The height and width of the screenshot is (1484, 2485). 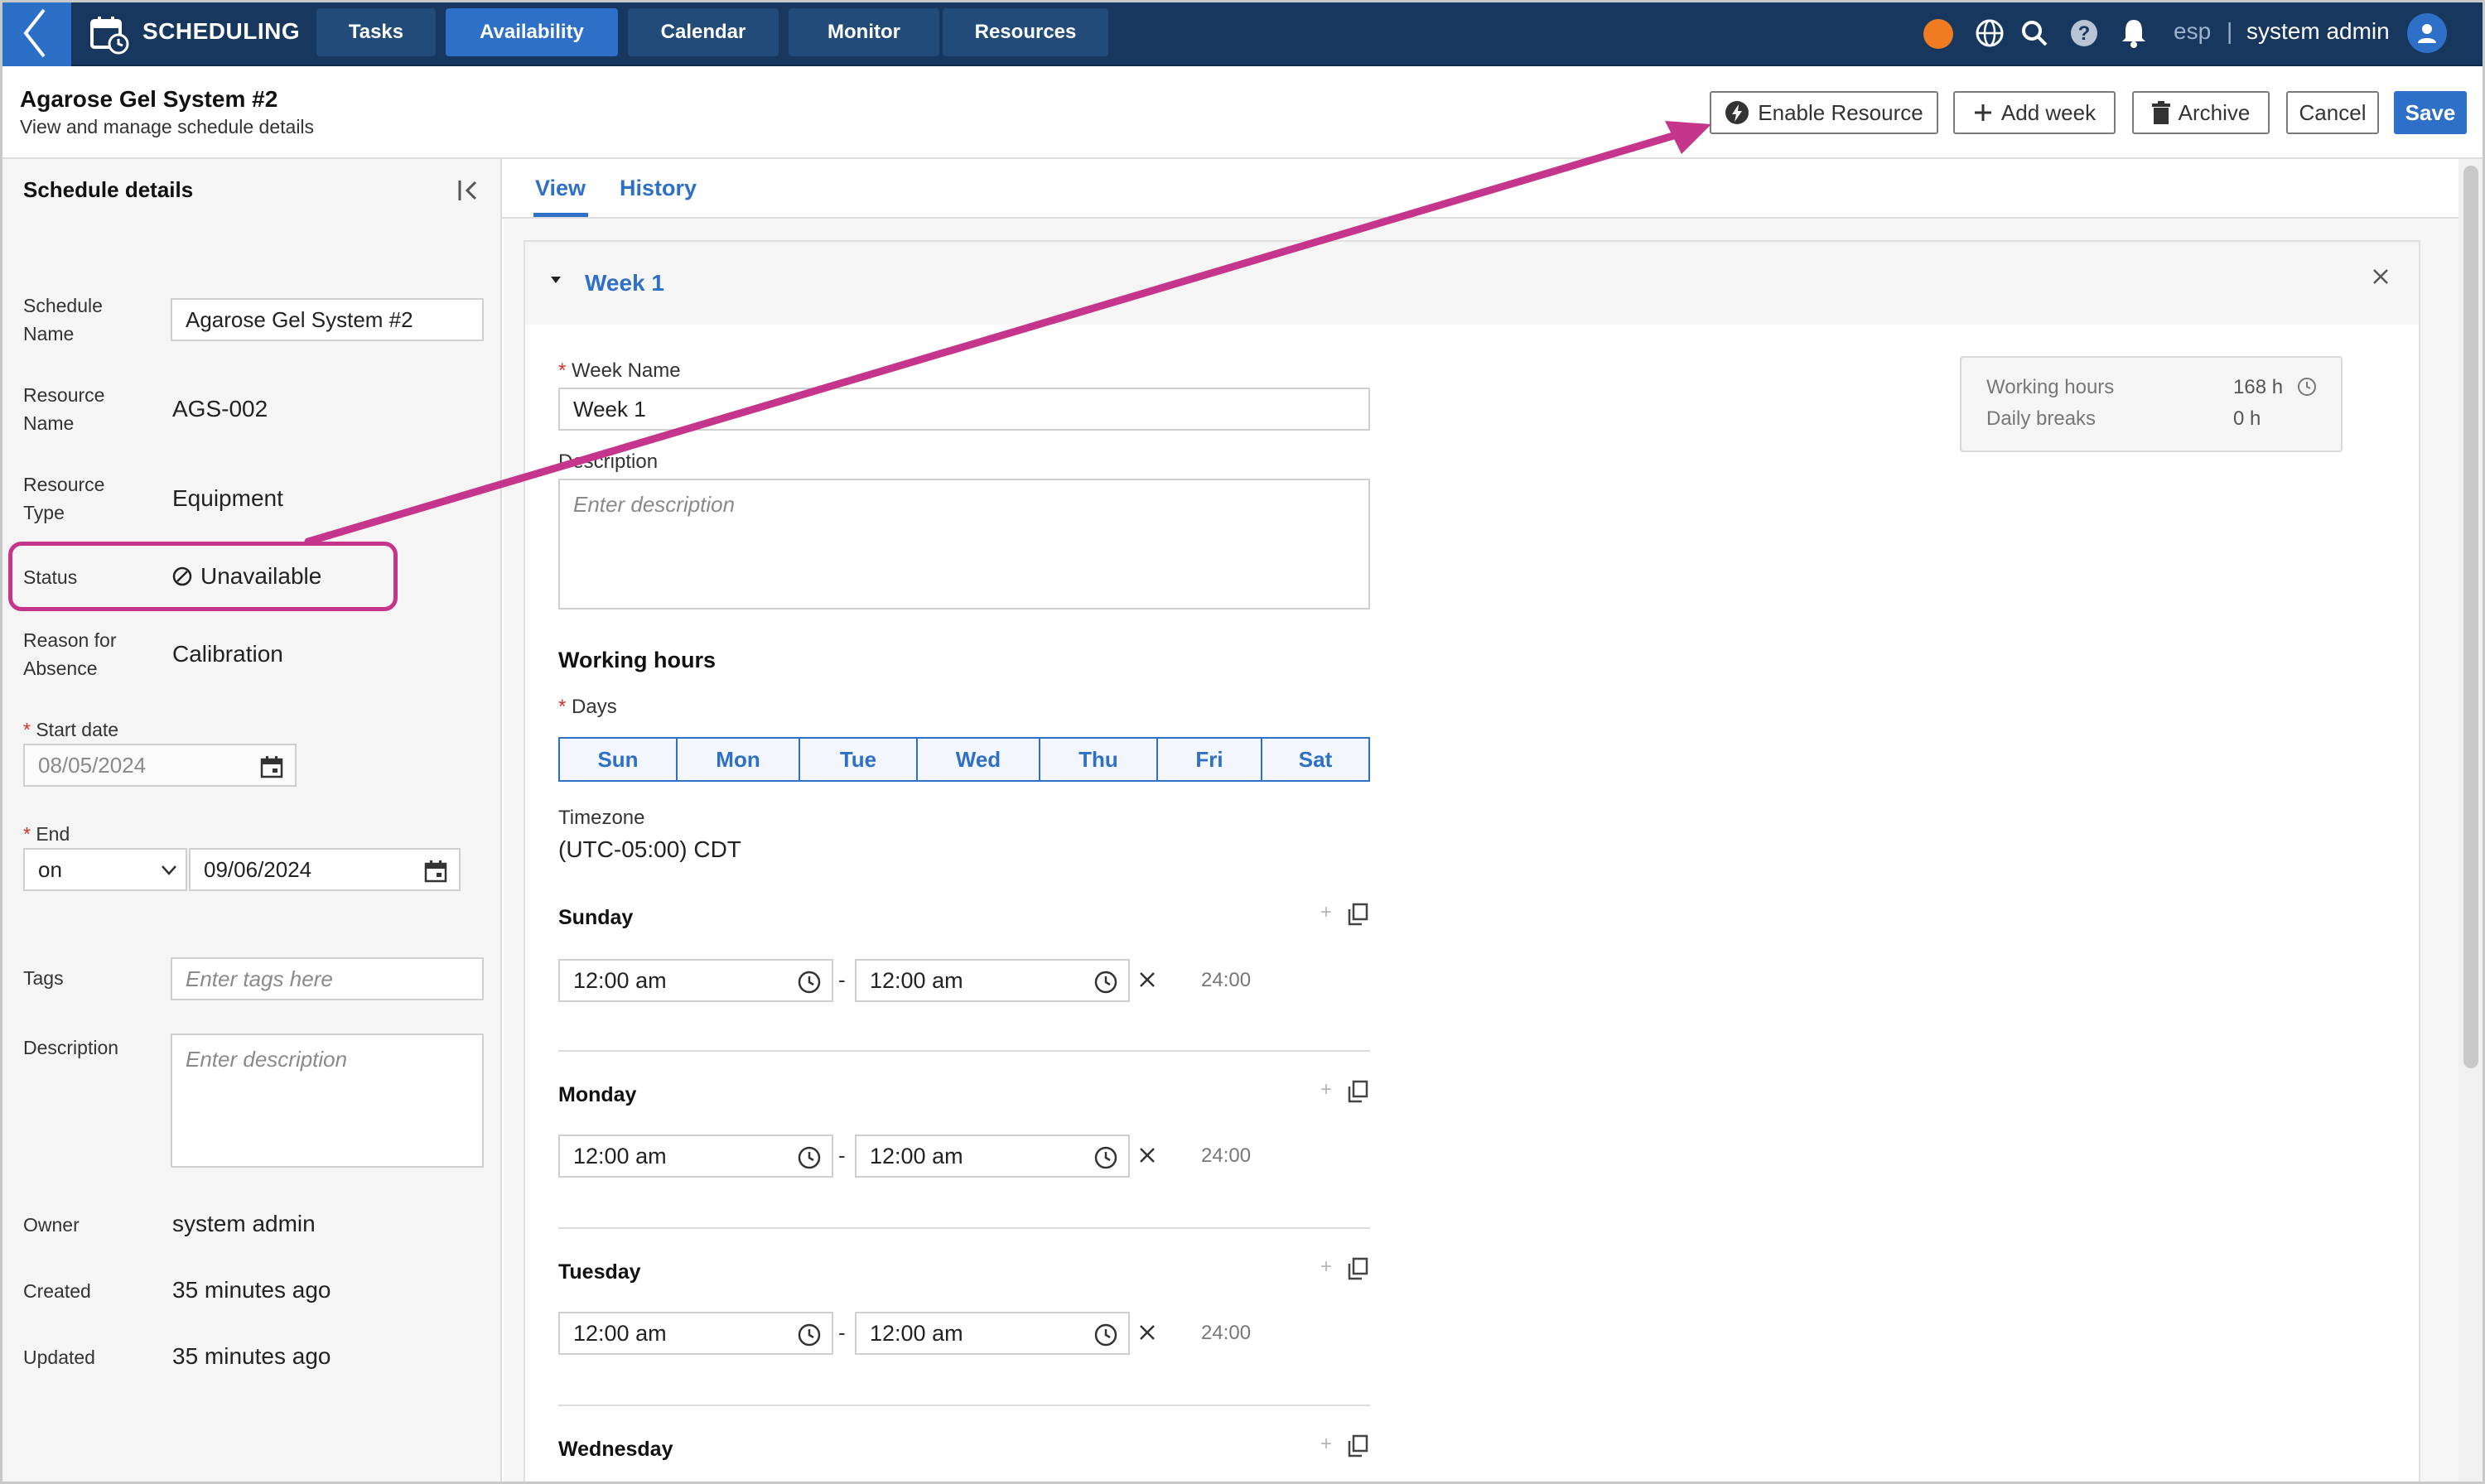 I want to click on enable-resource-button: Enable Resource, so click(x=1824, y=112).